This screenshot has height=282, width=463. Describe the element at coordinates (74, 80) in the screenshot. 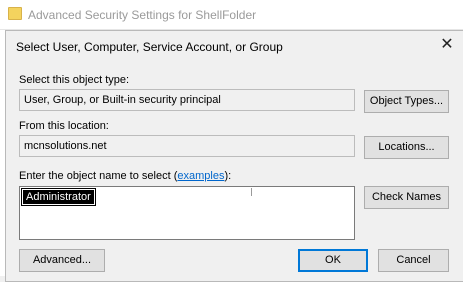

I see `object-type-label: Select this object type:` at that location.